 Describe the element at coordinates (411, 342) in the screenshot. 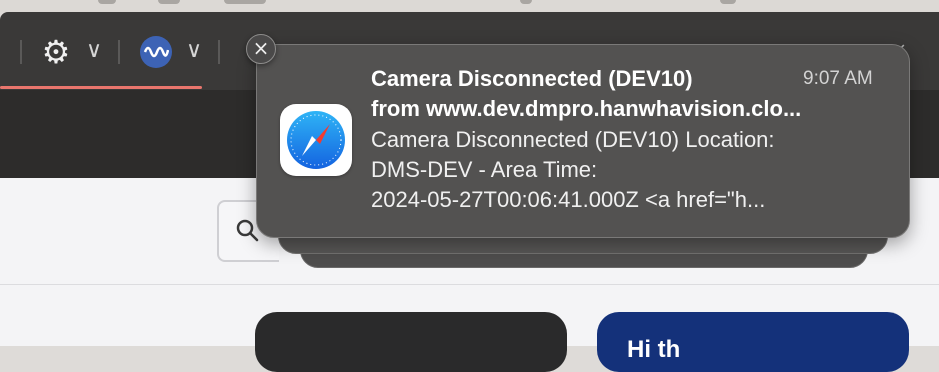

I see `dark-card` at that location.